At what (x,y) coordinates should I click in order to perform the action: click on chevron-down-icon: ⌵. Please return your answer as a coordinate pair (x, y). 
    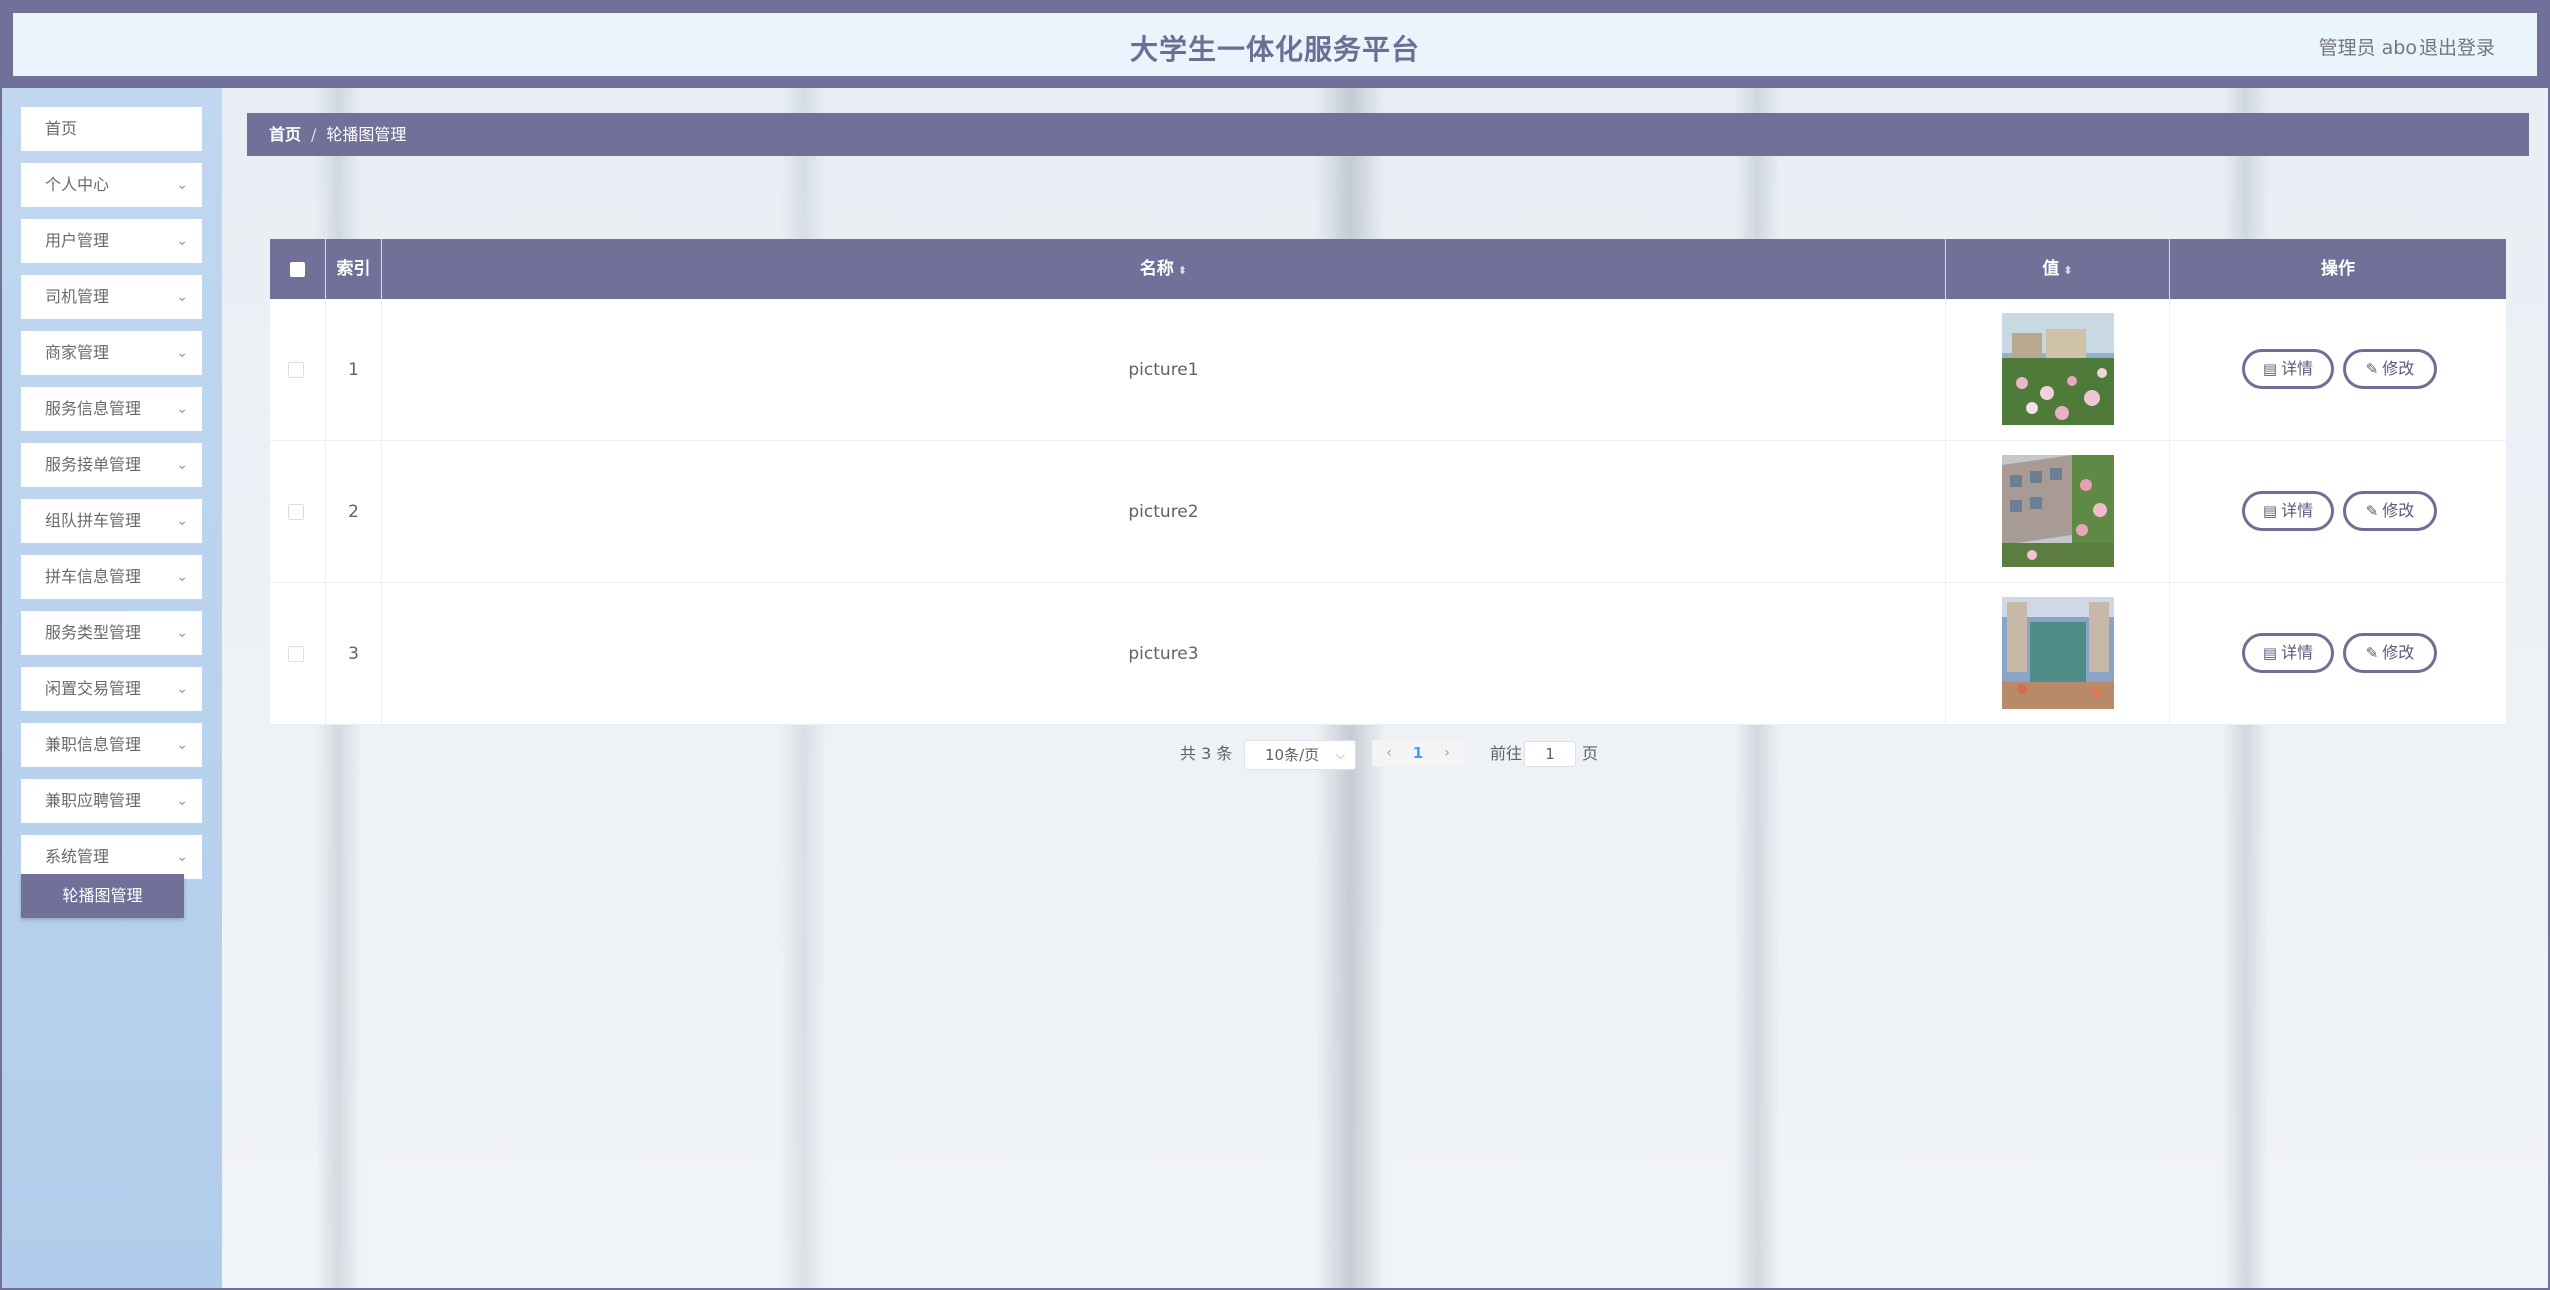
    Looking at the image, I should click on (1340, 755).